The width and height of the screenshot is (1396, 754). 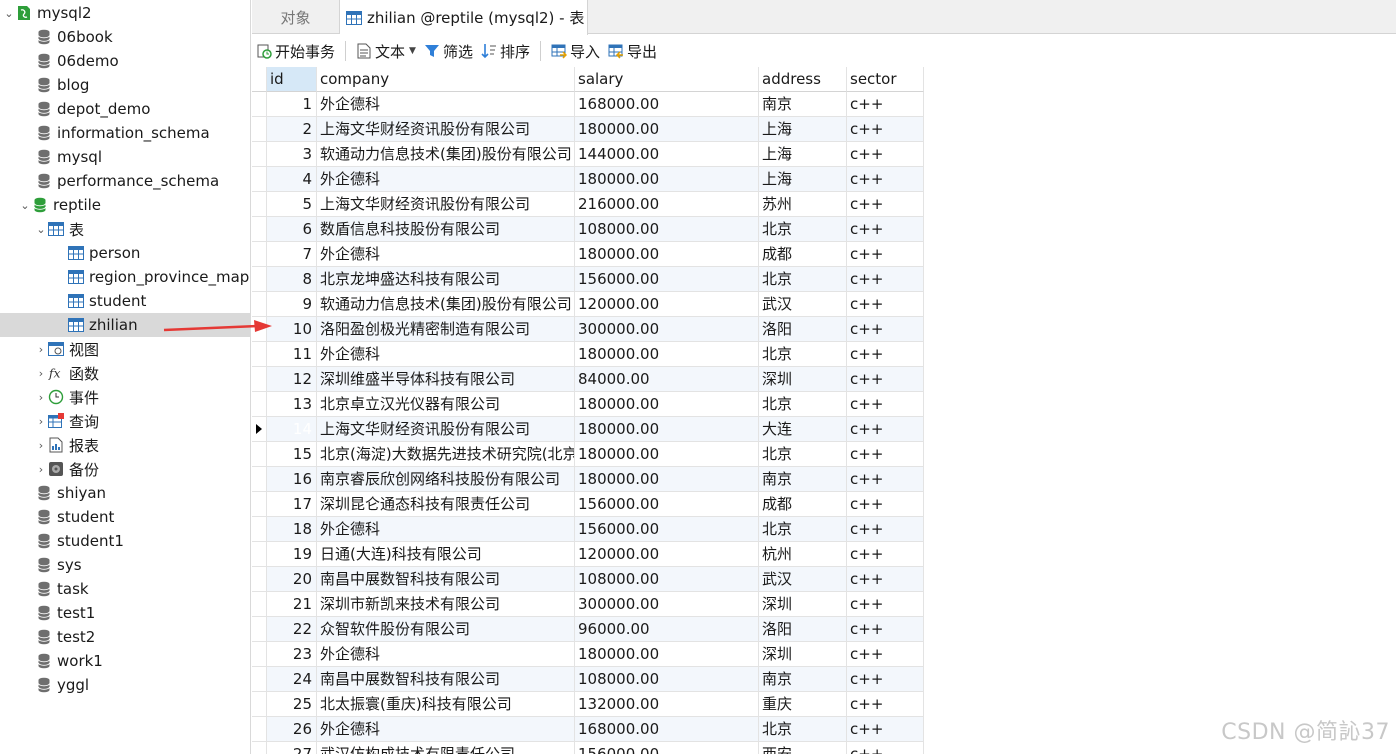 I want to click on cell-company: 北京(海淀)大数据先进技术研究院(北京, so click(x=446, y=454).